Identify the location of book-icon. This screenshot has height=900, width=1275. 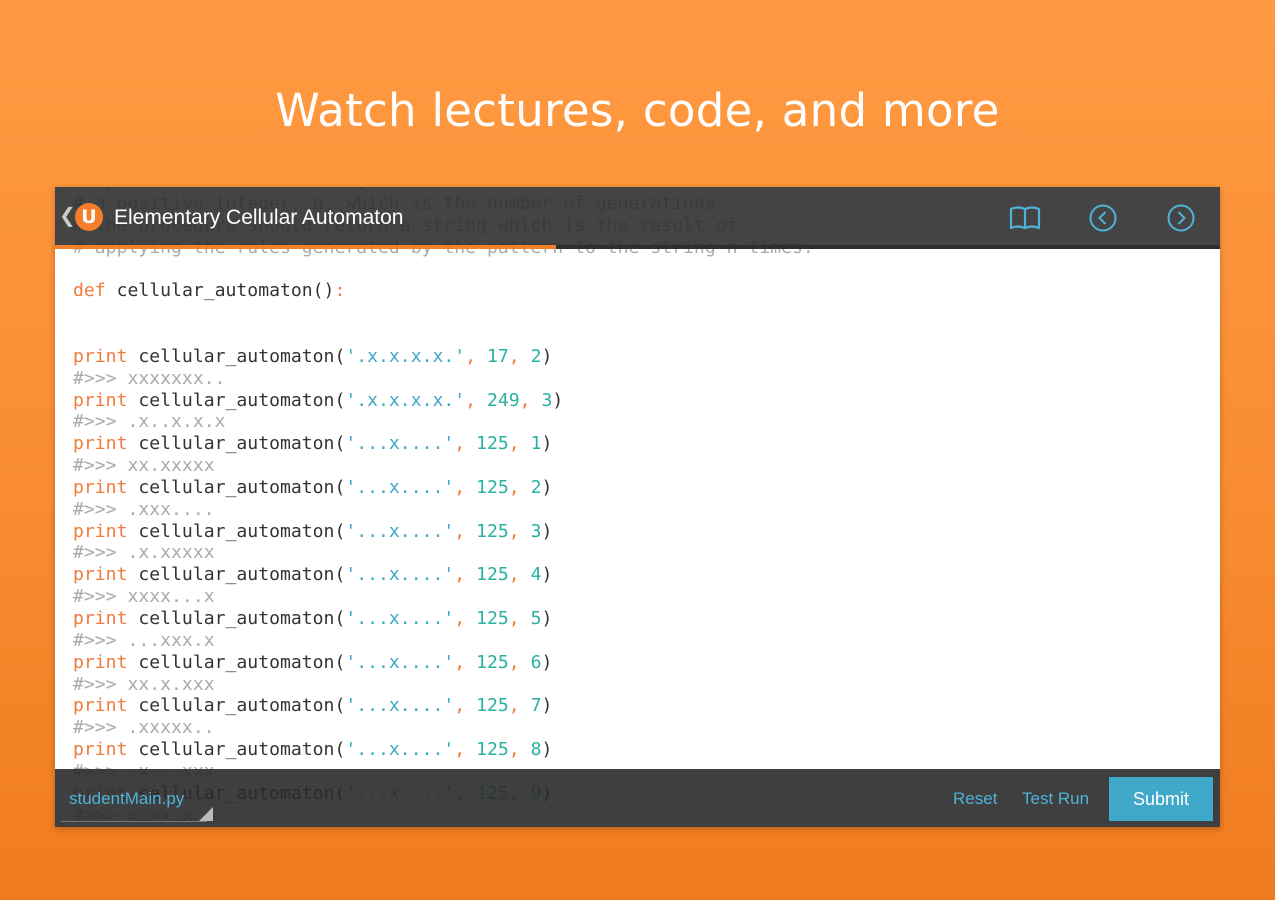
(1025, 218).